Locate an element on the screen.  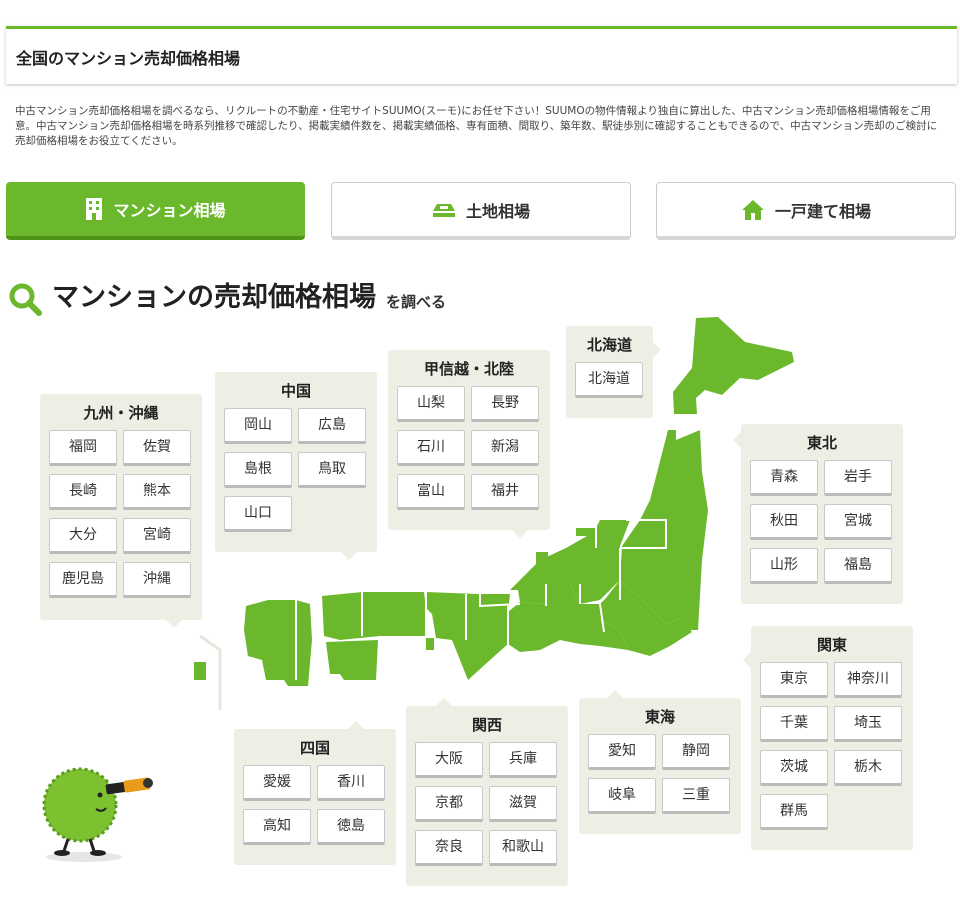
pref-nara: 奈良 is located at coordinates (449, 848).